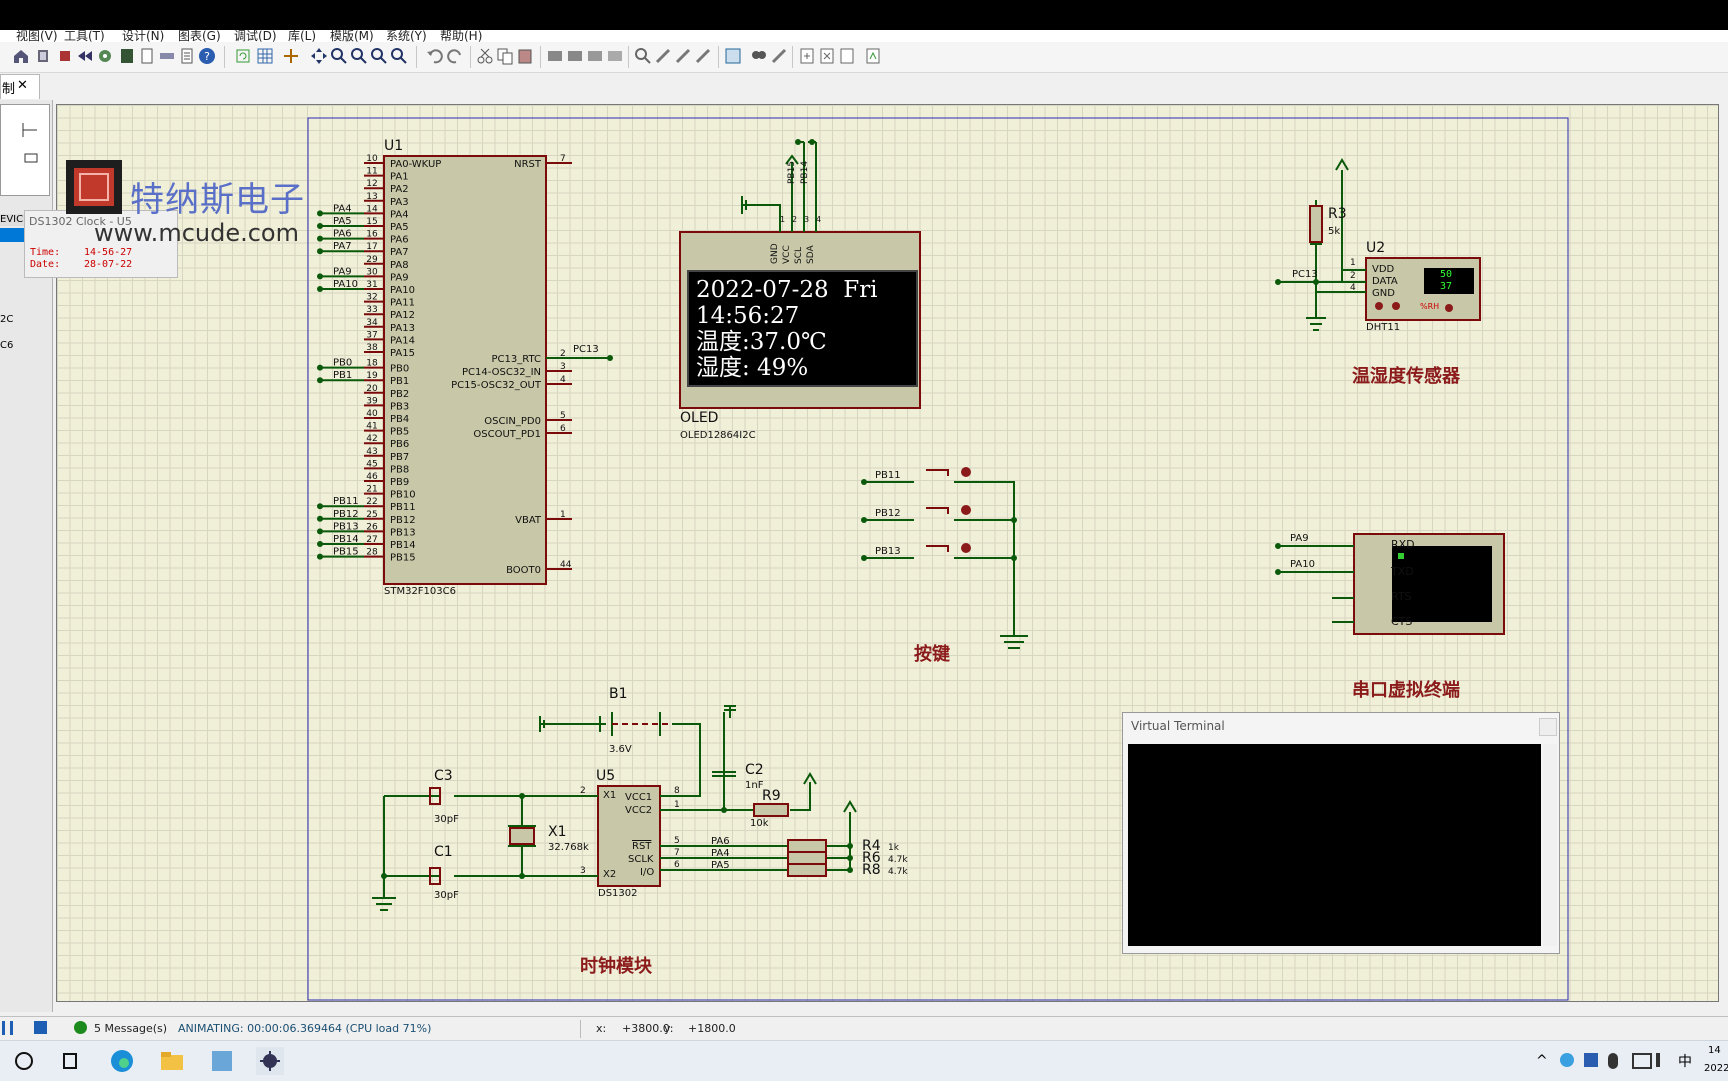 This screenshot has height=1081, width=1728. I want to click on network-status-icon, so click(1567, 1060).